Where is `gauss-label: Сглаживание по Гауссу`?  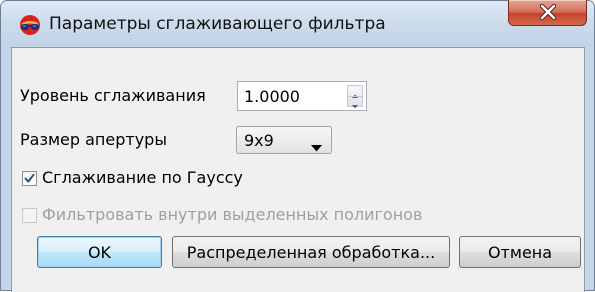 gauss-label: Сглаживание по Гауссу is located at coordinates (142, 177).